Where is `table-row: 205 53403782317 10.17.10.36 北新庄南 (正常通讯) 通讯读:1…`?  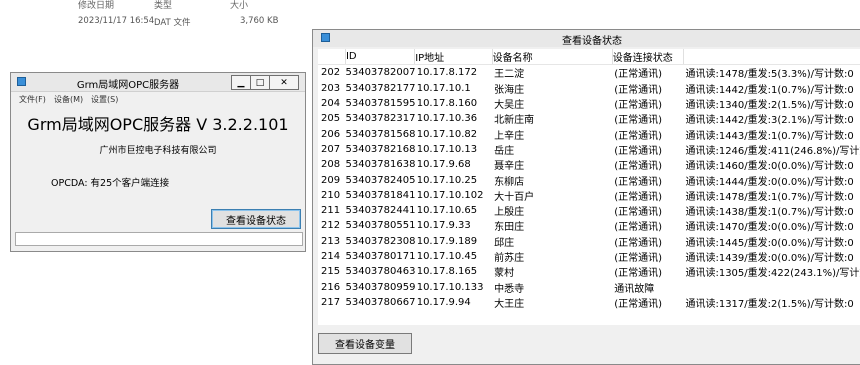
table-row: 205 53403782317 10.17.10.36 北新庄南 (正常通讯) 通讯读:1… is located at coordinates (589, 118).